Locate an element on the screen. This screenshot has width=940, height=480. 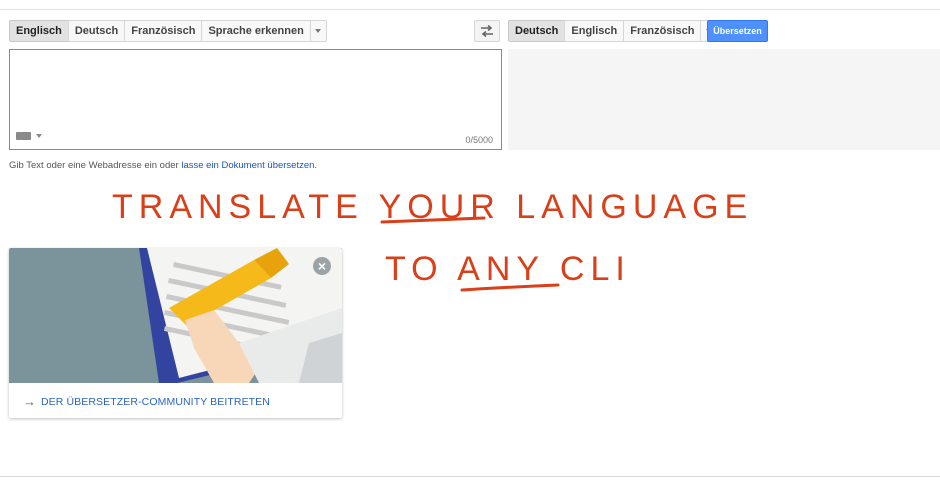
footer-divider is located at coordinates (470, 476).